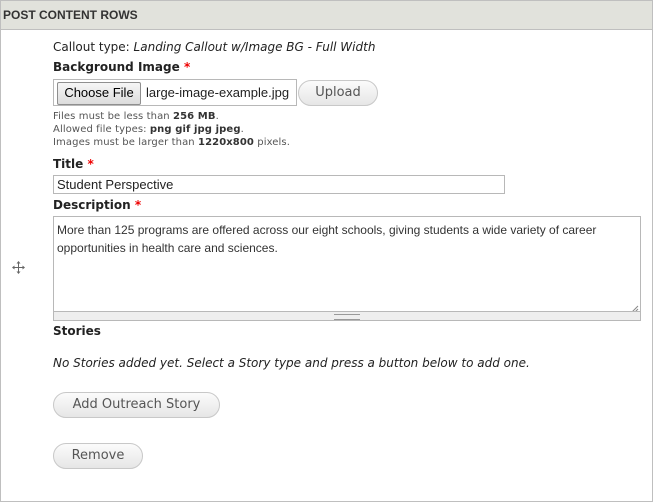 The width and height of the screenshot is (653, 502). What do you see at coordinates (116, 67) in the screenshot?
I see `background-image-label-text: Background Image` at bounding box center [116, 67].